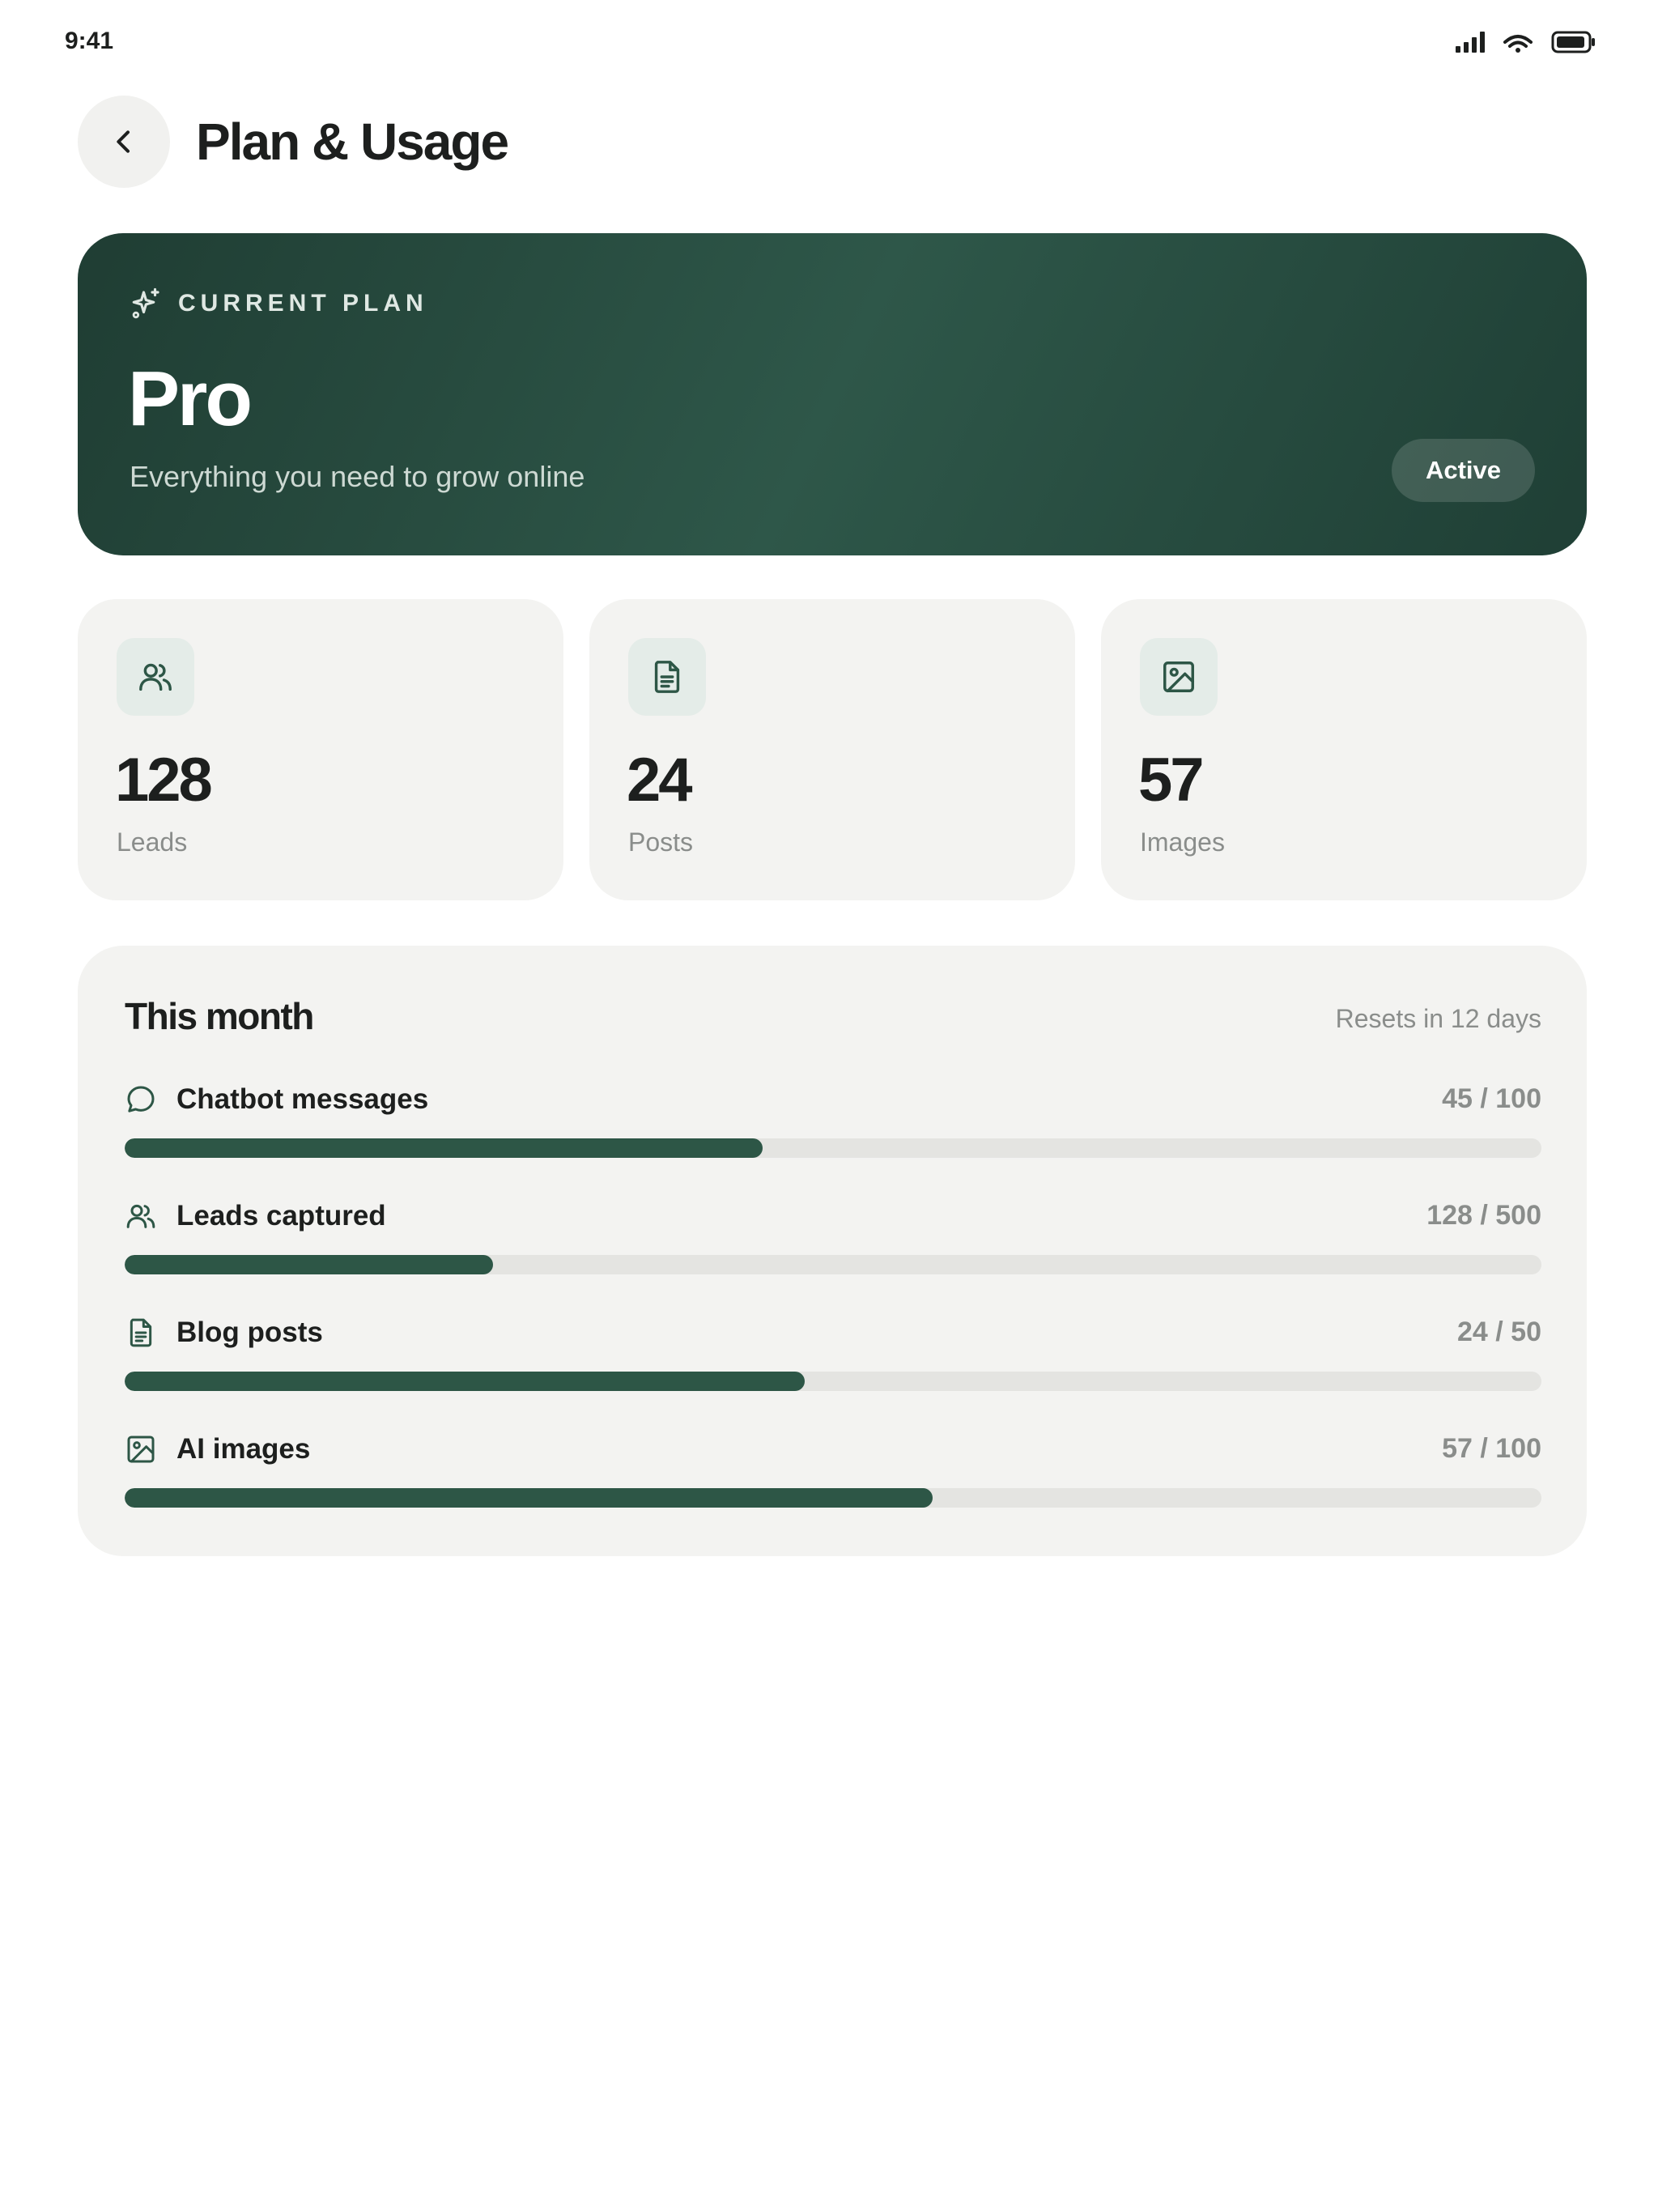  What do you see at coordinates (1518, 44) in the screenshot?
I see `wifi-icon` at bounding box center [1518, 44].